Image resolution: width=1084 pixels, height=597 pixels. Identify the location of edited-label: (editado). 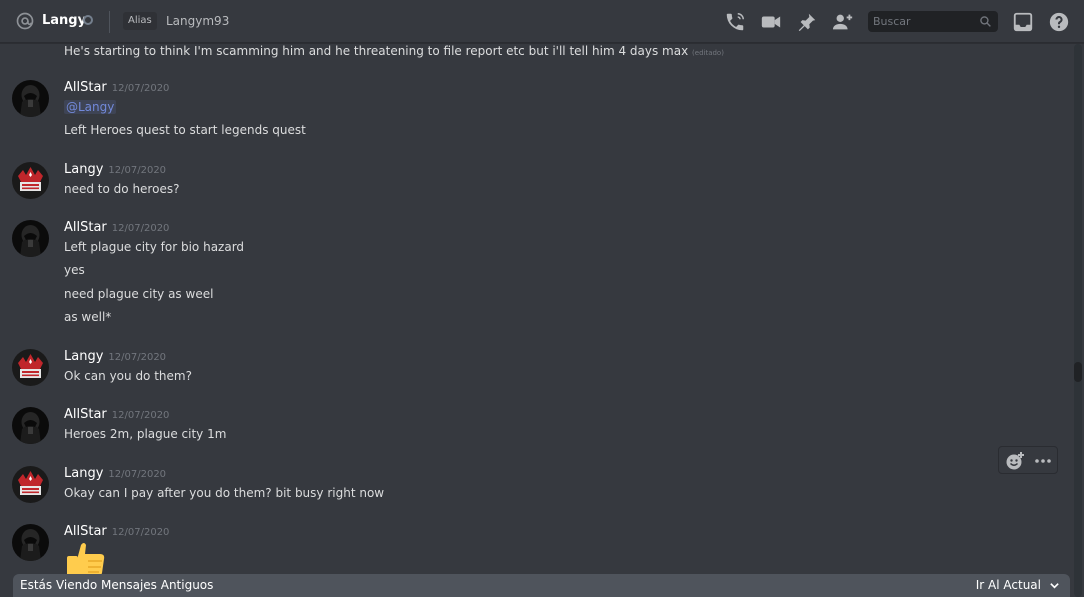
(708, 53).